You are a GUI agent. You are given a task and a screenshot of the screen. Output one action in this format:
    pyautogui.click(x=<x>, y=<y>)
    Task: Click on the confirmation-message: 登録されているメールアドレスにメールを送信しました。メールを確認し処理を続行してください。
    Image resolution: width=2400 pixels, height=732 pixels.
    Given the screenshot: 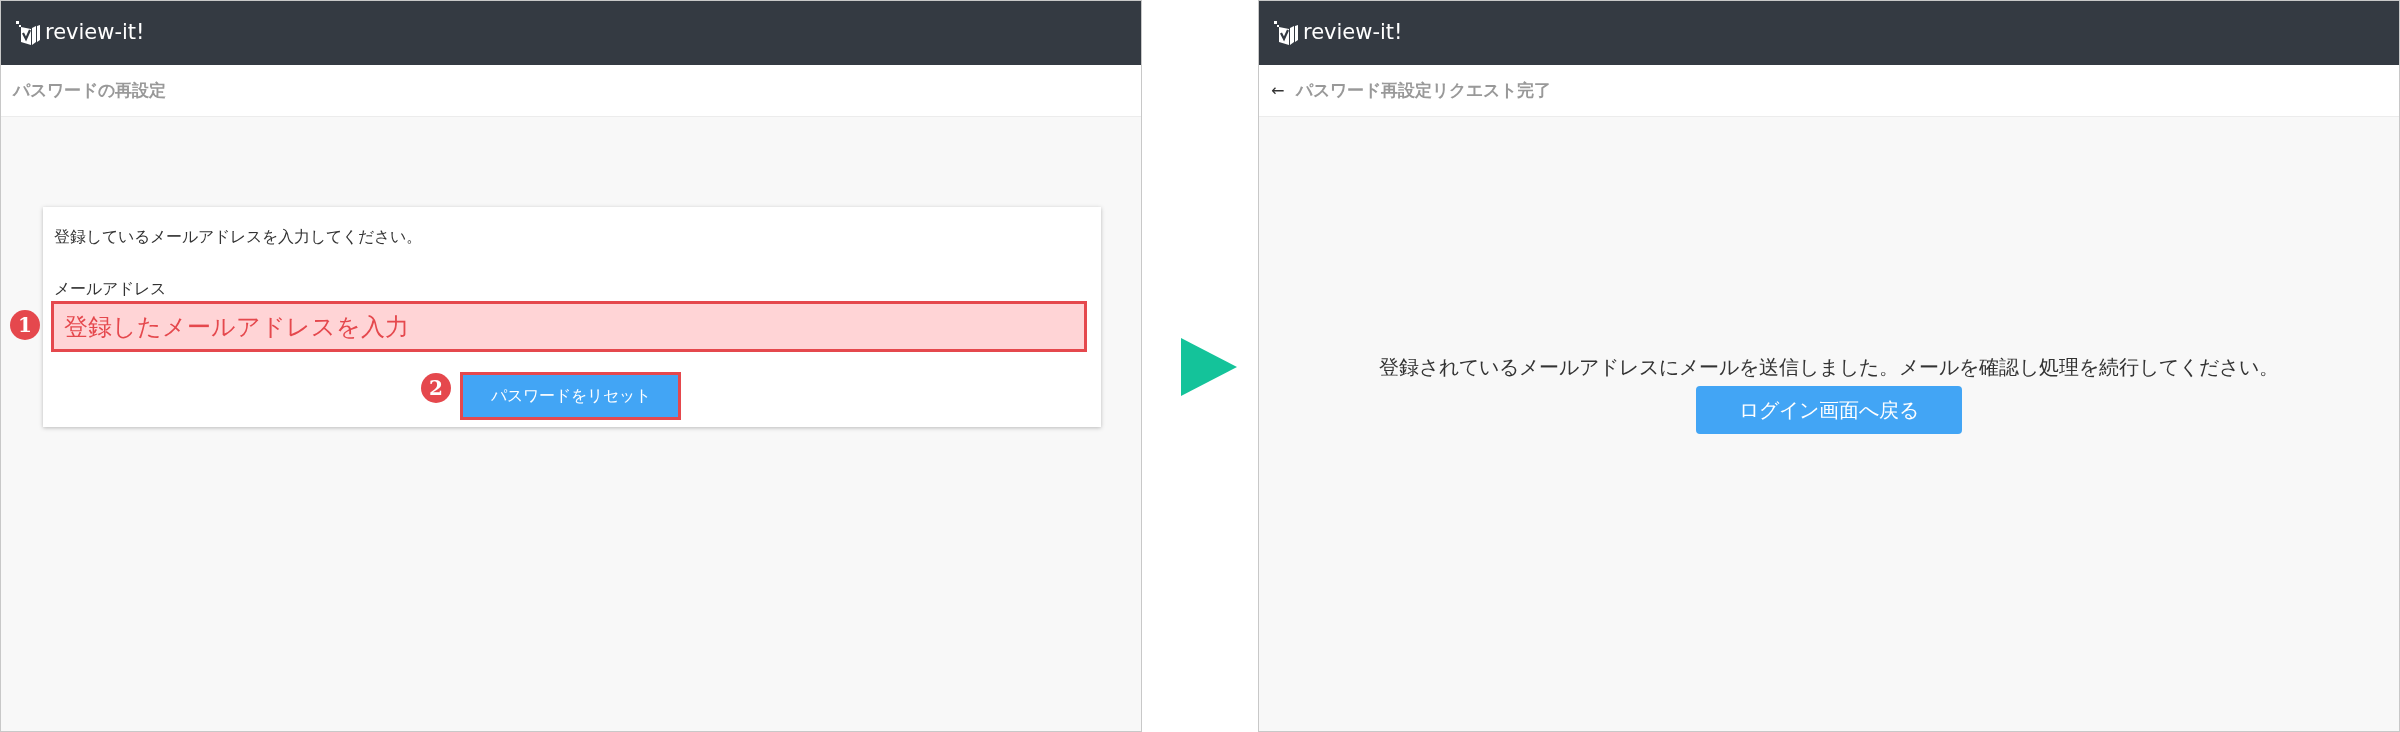 What is the action you would take?
    pyautogui.click(x=1829, y=367)
    